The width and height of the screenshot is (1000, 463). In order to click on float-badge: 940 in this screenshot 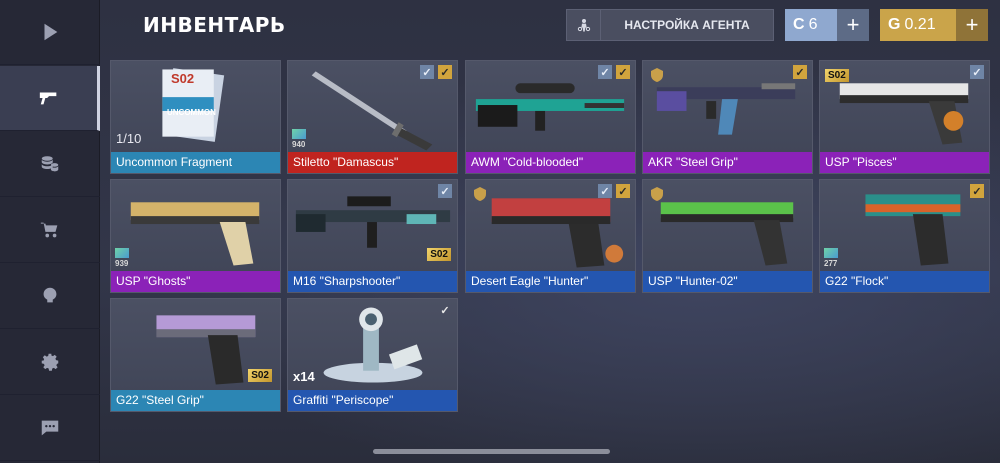, I will do `click(299, 139)`.